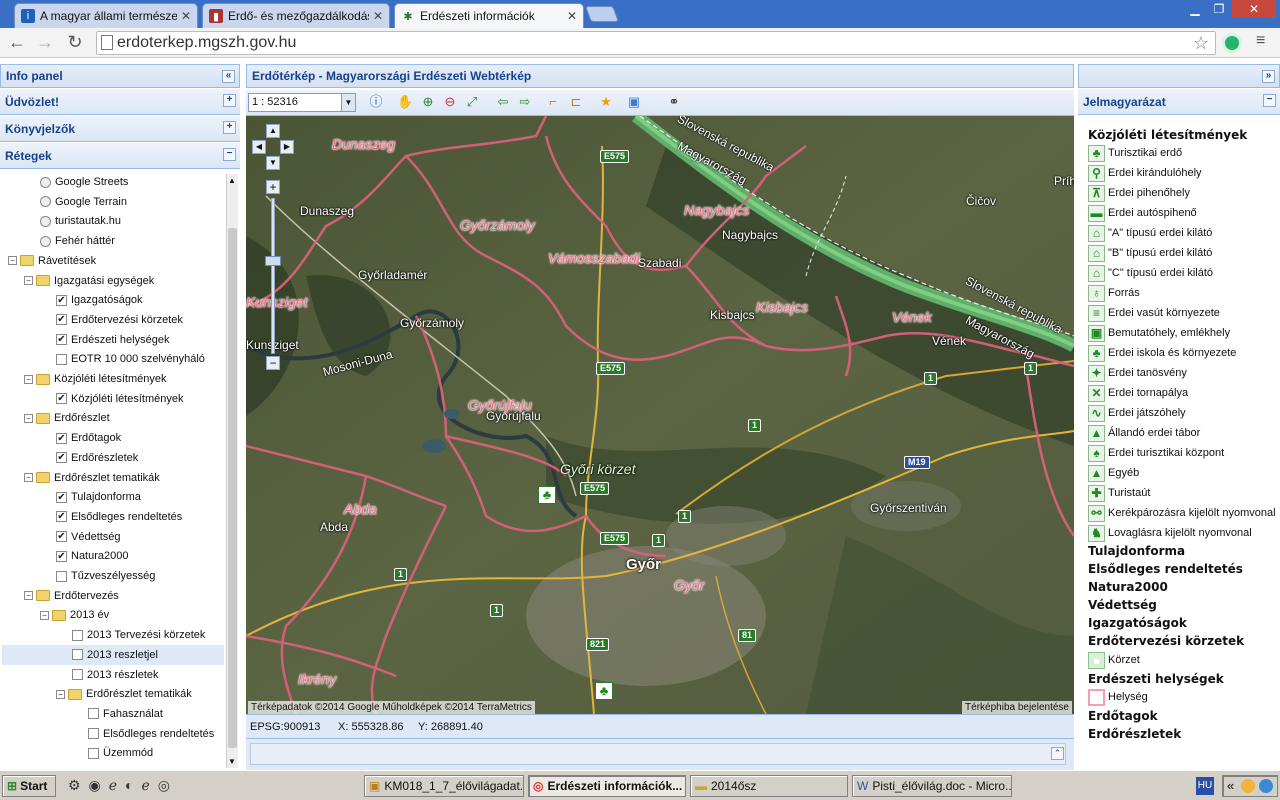 Image resolution: width=1280 pixels, height=800 pixels. I want to click on report-map-error-link: Térképhiba bejelentése, so click(1017, 707).